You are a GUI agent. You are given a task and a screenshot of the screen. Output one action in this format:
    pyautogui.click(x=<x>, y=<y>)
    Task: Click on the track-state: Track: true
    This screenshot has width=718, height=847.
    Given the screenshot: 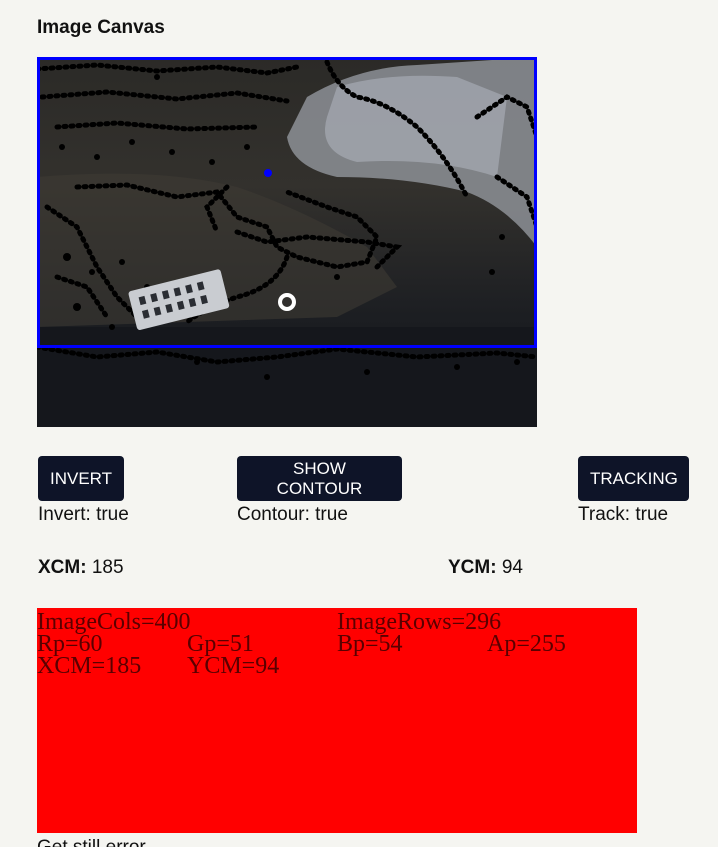 What is the action you would take?
    pyautogui.click(x=623, y=514)
    